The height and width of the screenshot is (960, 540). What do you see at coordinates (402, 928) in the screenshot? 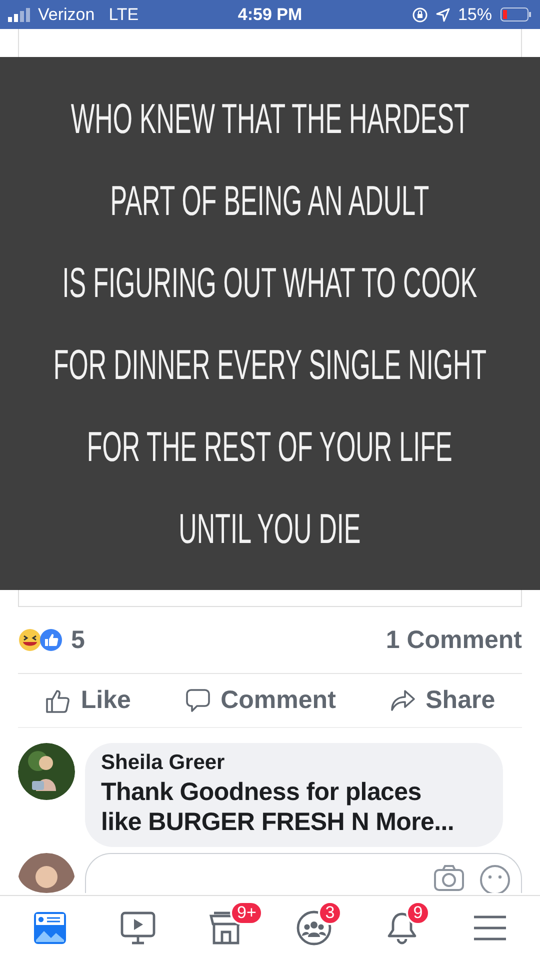
I see `notifications-tab: 9` at bounding box center [402, 928].